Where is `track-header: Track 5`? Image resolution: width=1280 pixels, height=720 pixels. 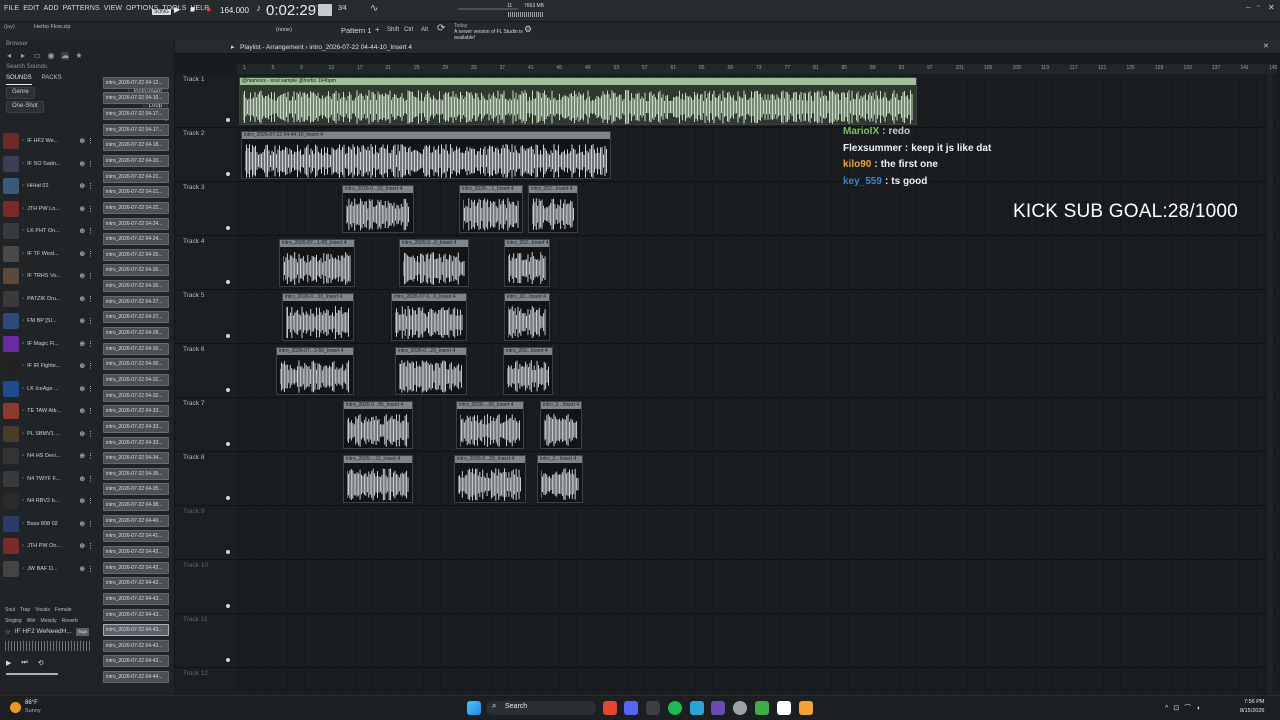 track-header: Track 5 is located at coordinates (206, 317).